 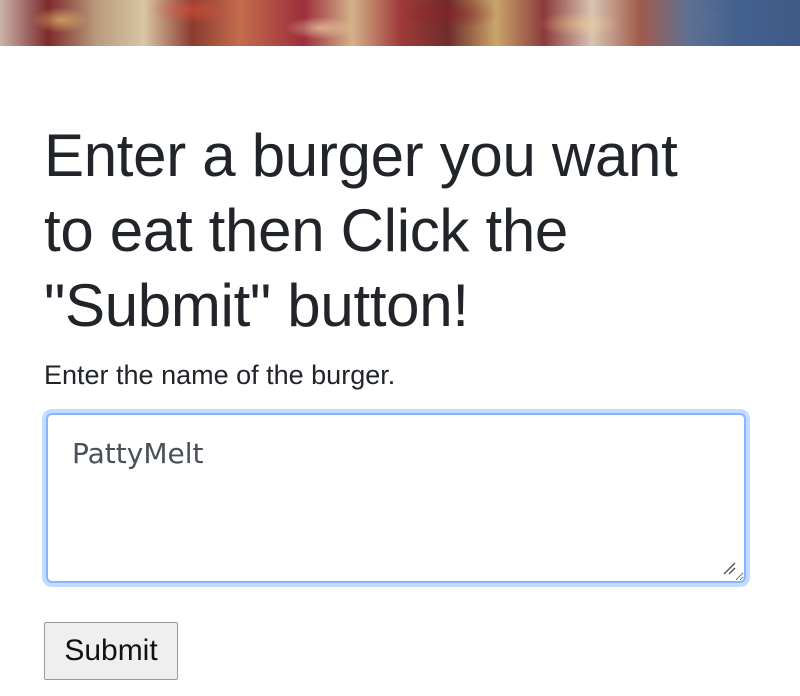 I want to click on burger-banner-image, so click(x=400, y=23).